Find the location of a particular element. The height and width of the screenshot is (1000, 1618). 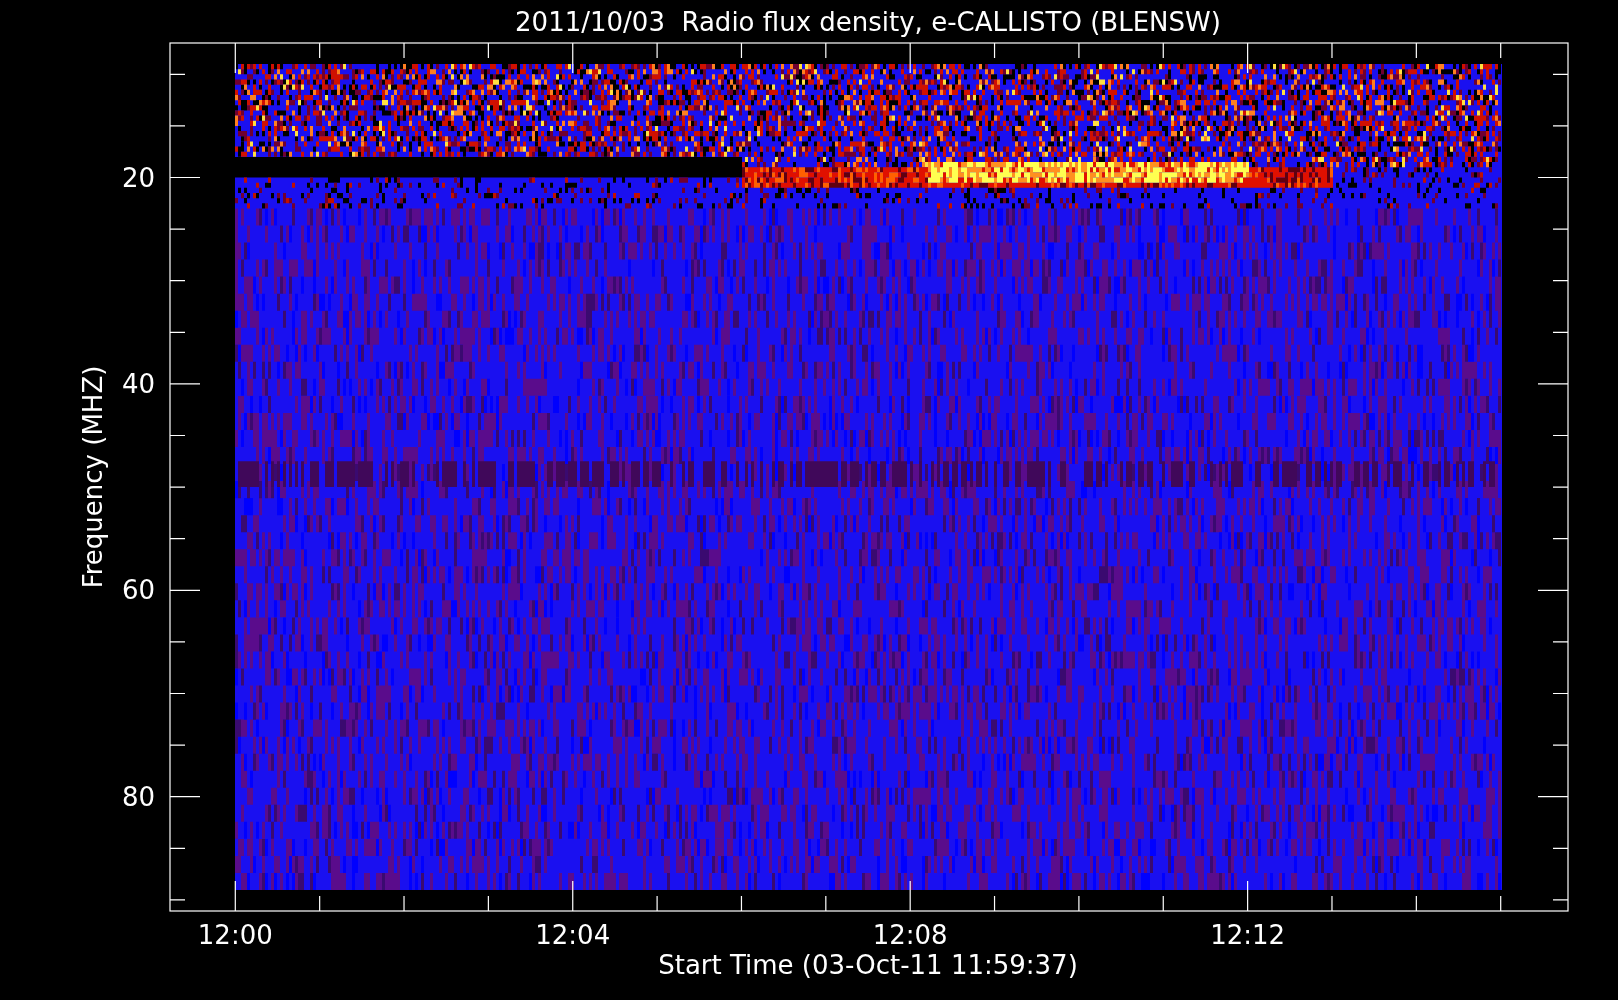

x-tick-label: 12:08 is located at coordinates (910, 935).